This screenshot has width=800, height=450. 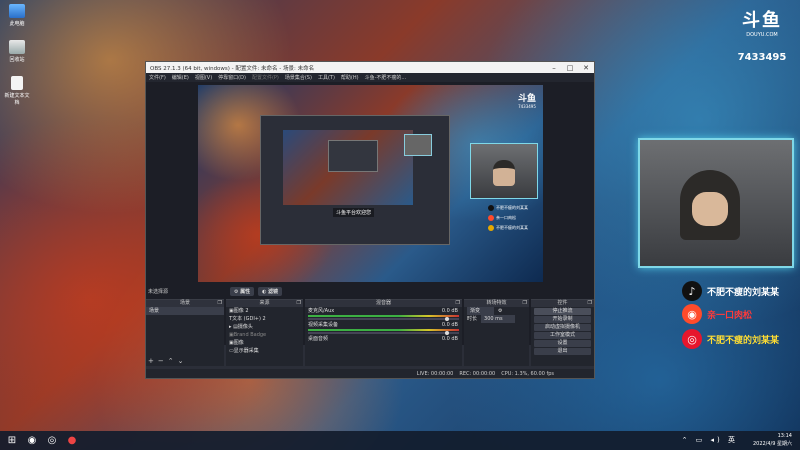 I want to click on cpu-status: CPU: 1.3%, 60.00 fps, so click(x=527, y=373).